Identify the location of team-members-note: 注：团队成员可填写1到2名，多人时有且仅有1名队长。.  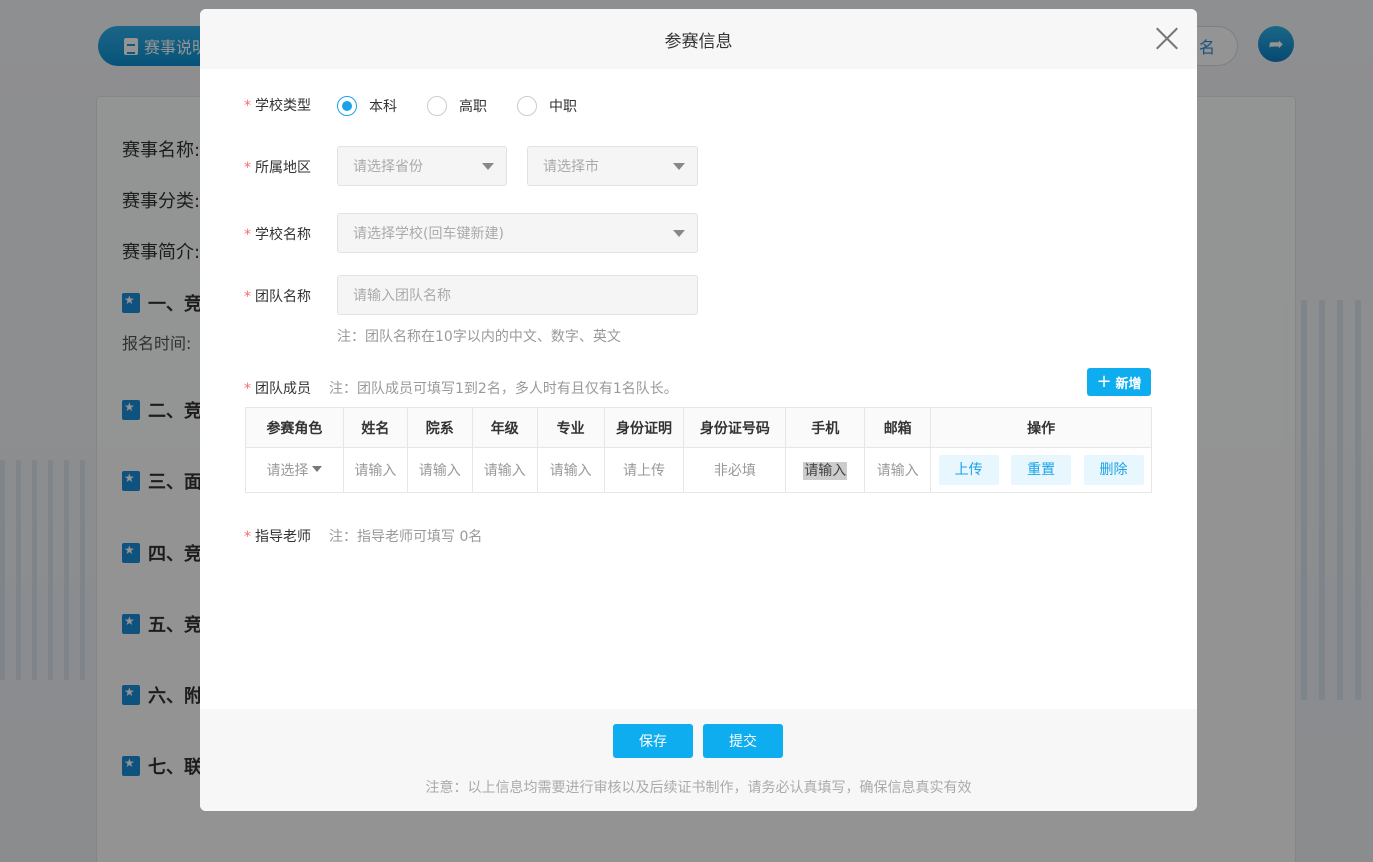
(503, 389).